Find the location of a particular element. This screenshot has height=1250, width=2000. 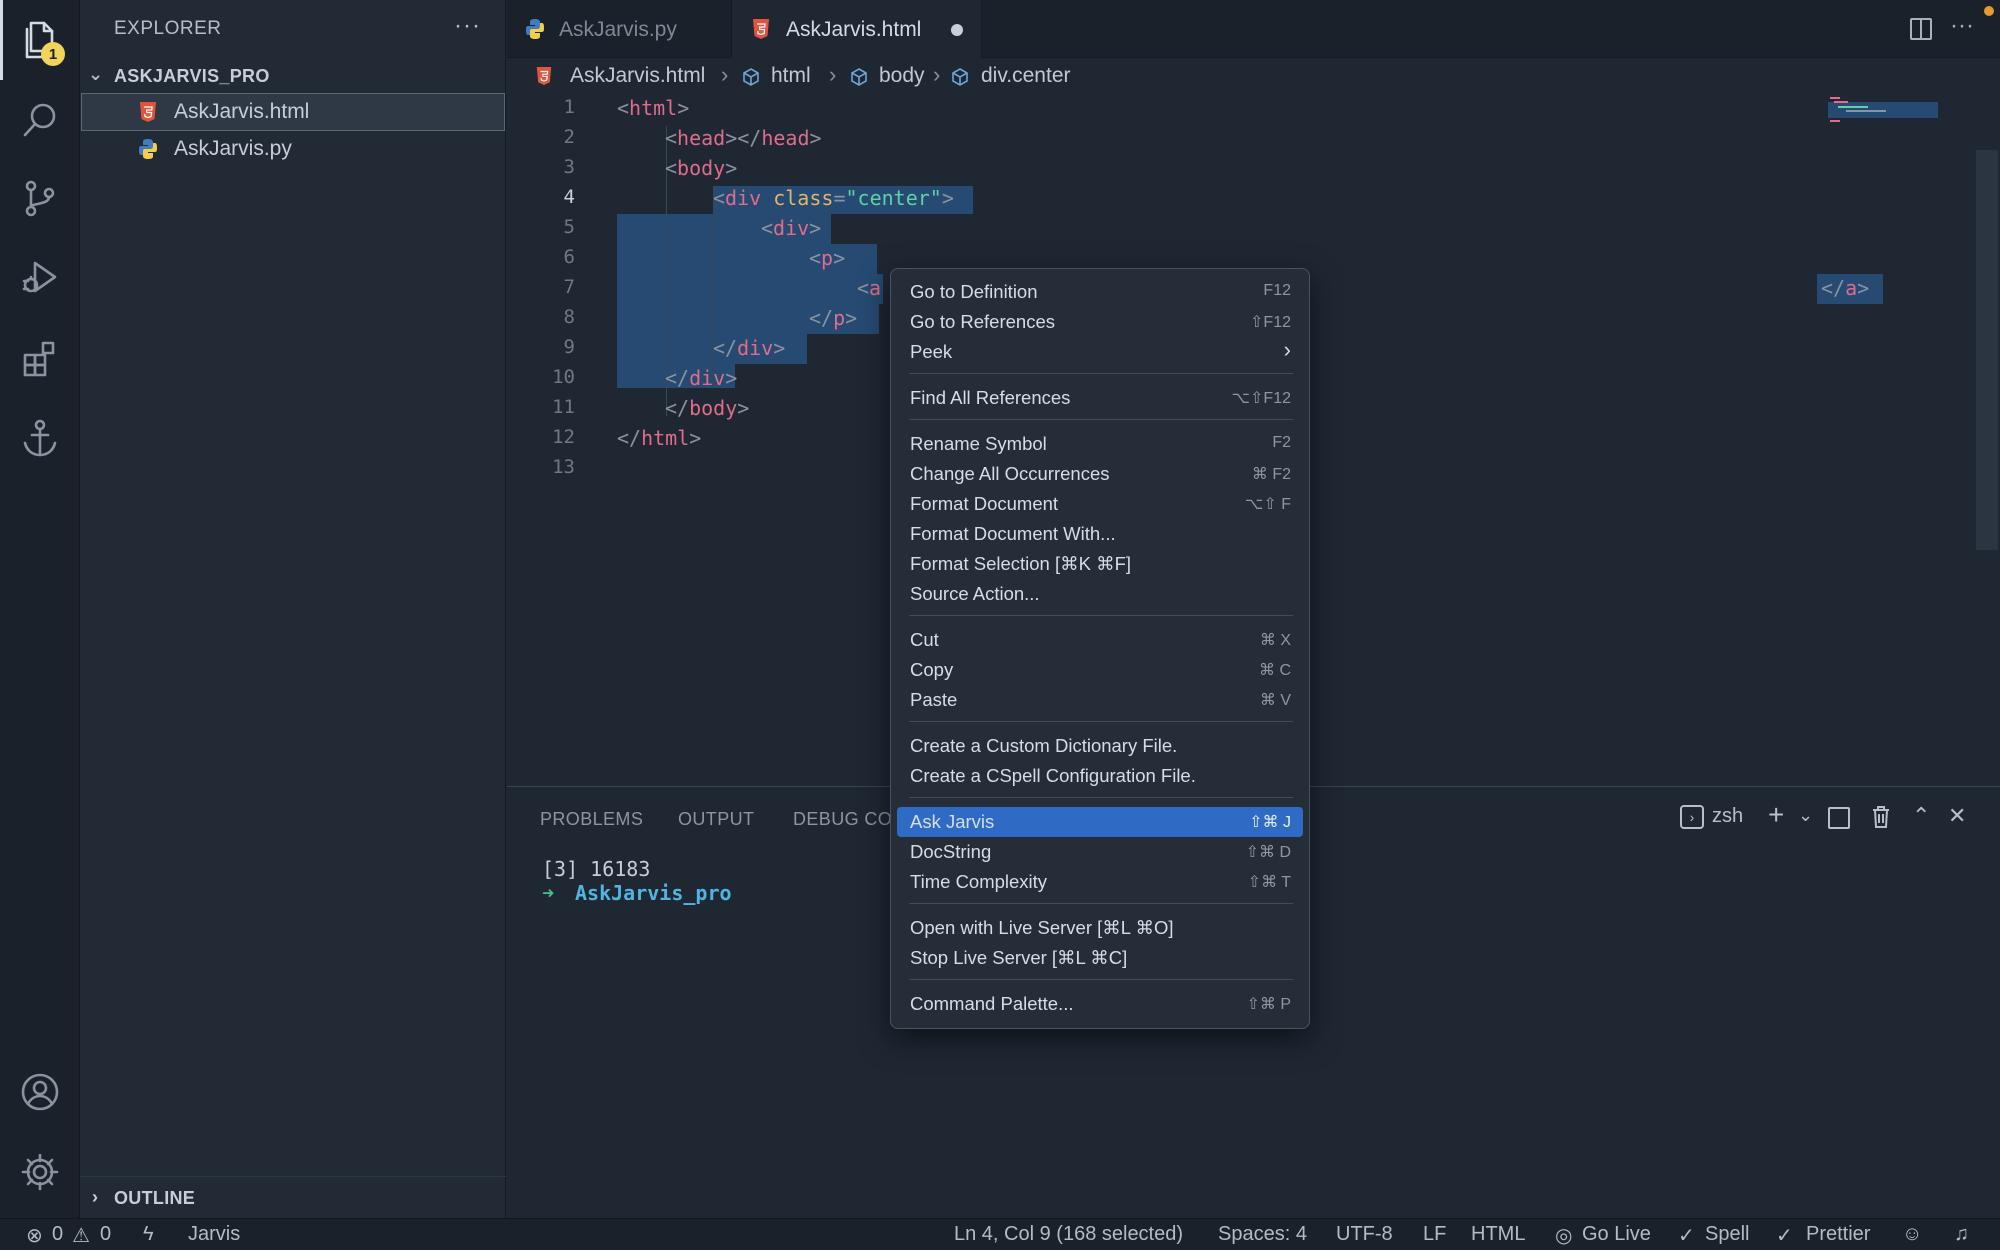

cursor-position: Ln 4, Col 9 (168 selected) is located at coordinates (1068, 1234).